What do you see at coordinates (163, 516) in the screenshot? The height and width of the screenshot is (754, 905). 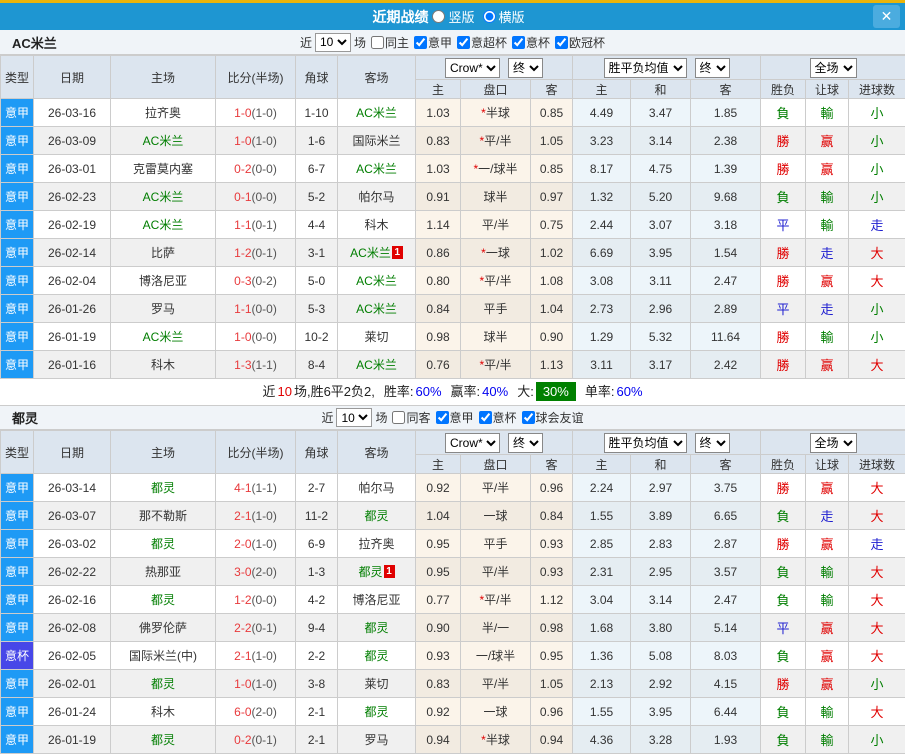 I see `home-team: 那不勒斯` at bounding box center [163, 516].